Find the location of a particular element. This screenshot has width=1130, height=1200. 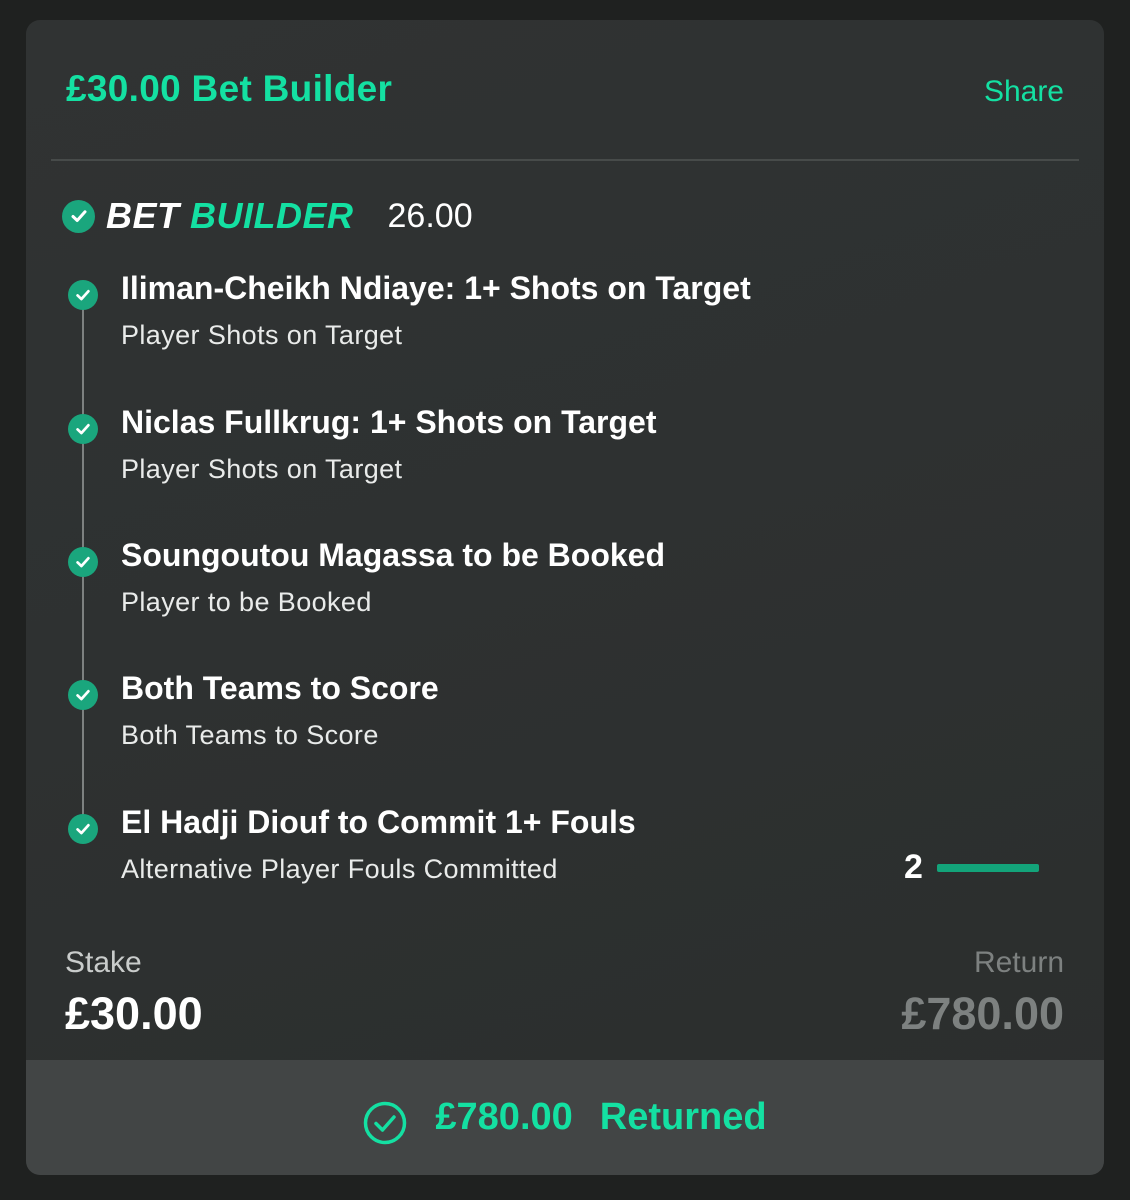

fouls-progress-bar is located at coordinates (987, 867).